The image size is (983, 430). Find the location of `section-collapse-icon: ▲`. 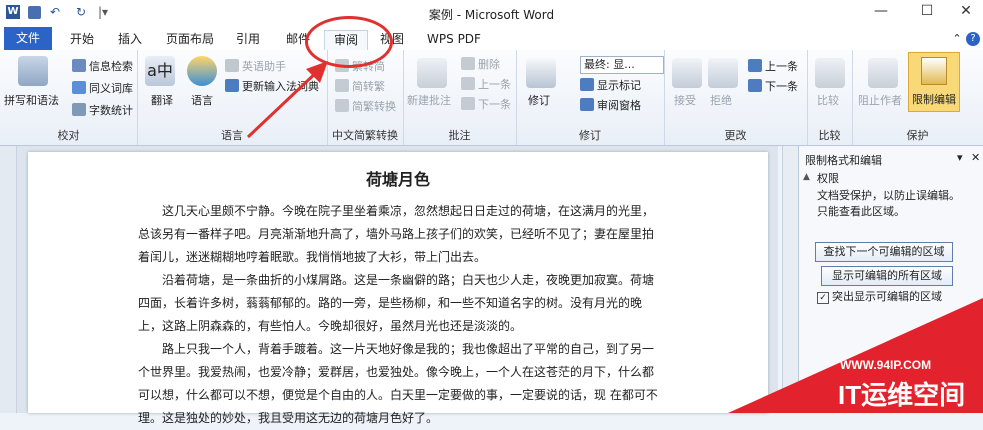

section-collapse-icon: ▲ is located at coordinates (806, 177).